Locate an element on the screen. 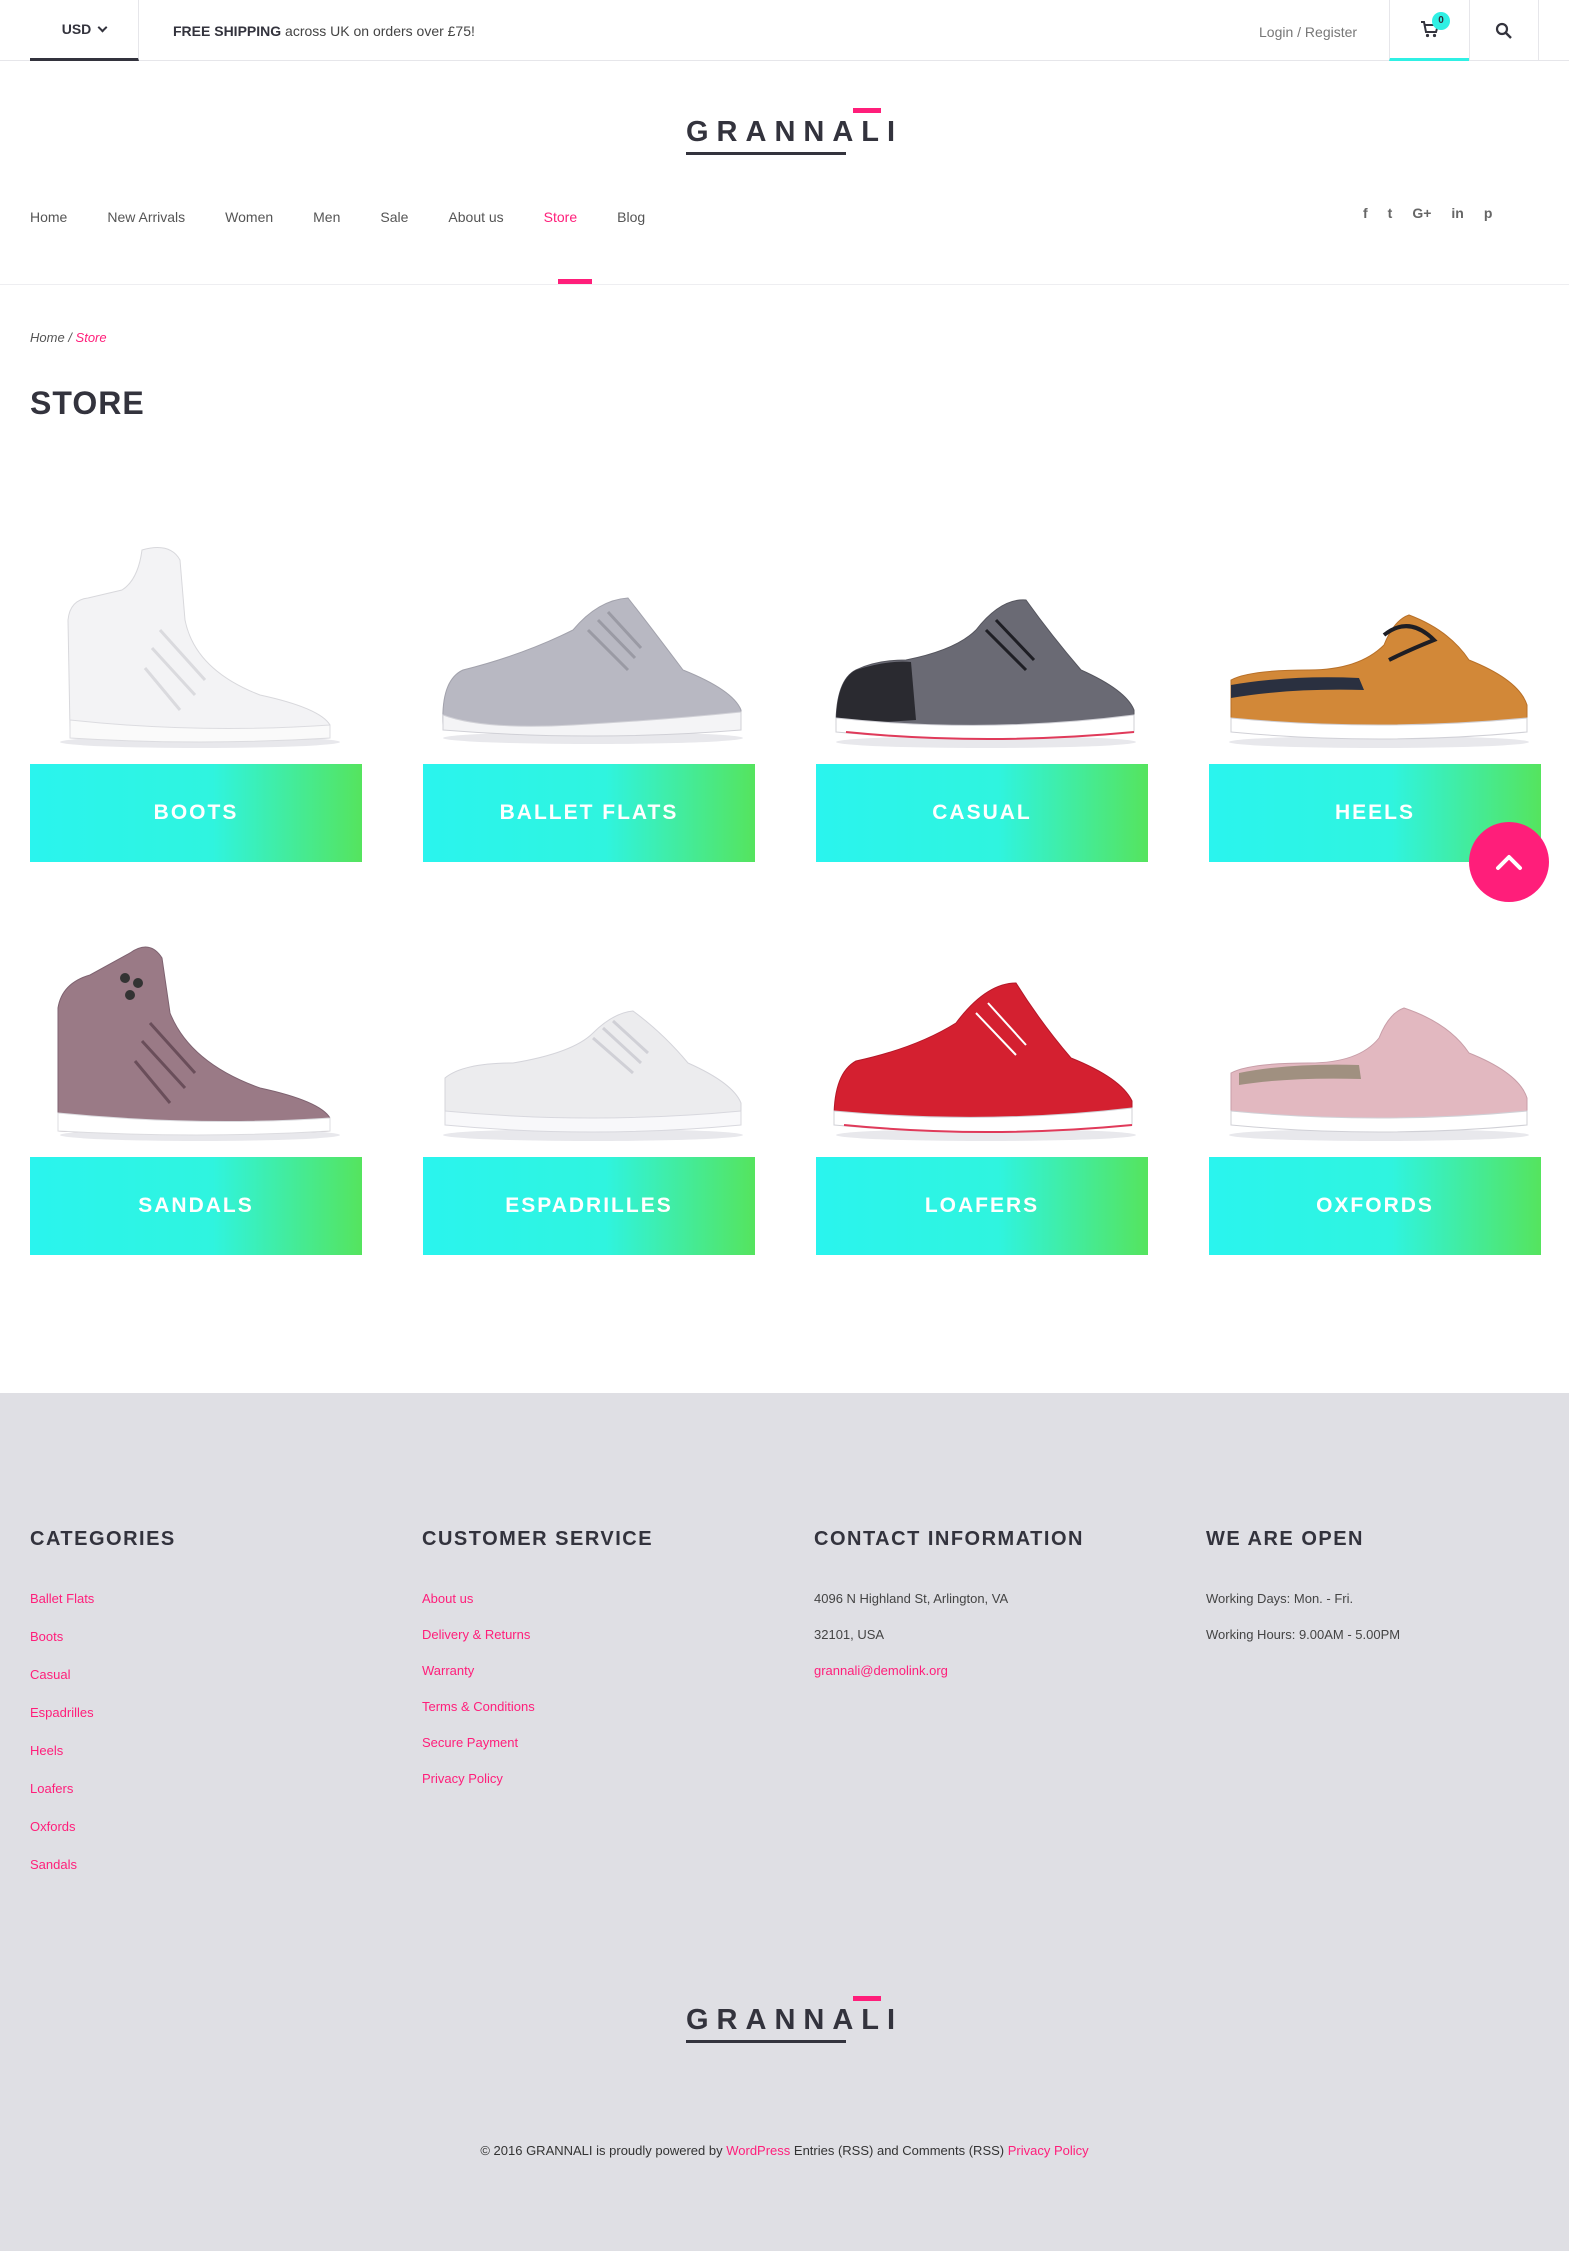 Image resolution: width=1569 pixels, height=2251 pixels. category-label: SANDALS is located at coordinates (196, 1206).